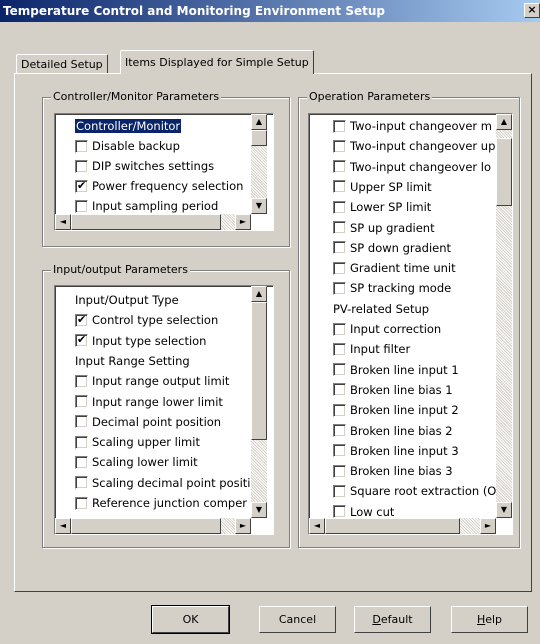 The image size is (540, 644). I want to click on list-item: Upper SP limit, so click(402, 187).